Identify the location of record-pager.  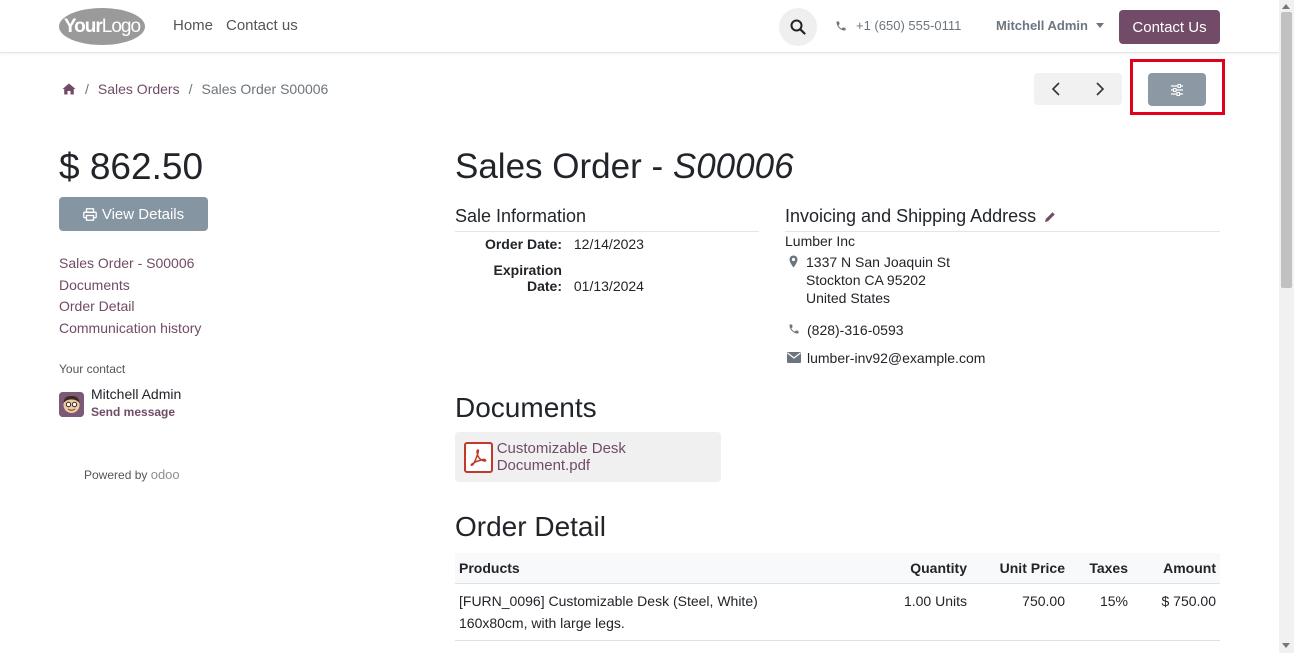
(1078, 89).